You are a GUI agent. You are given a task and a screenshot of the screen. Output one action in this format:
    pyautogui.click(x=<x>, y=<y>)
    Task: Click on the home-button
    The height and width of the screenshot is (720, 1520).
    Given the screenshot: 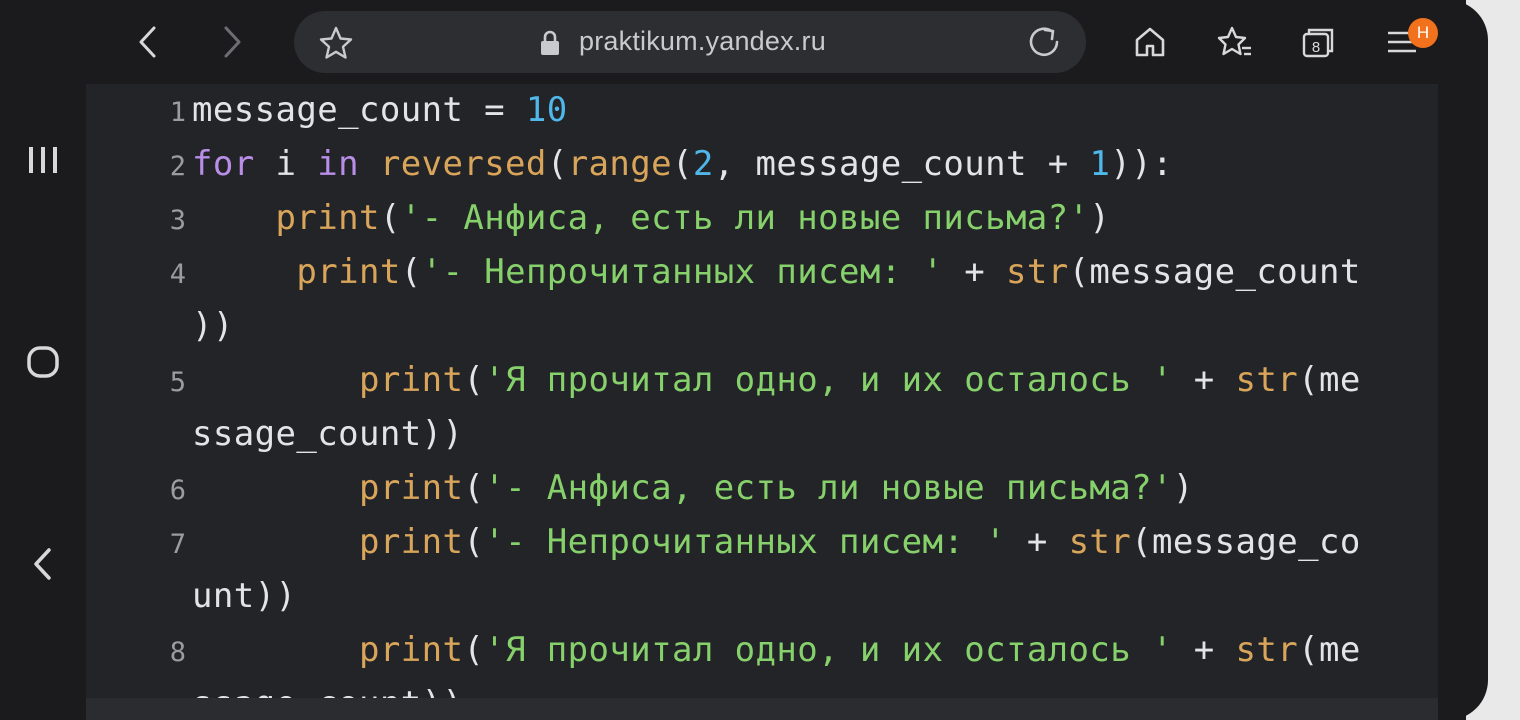 What is the action you would take?
    pyautogui.click(x=1150, y=42)
    